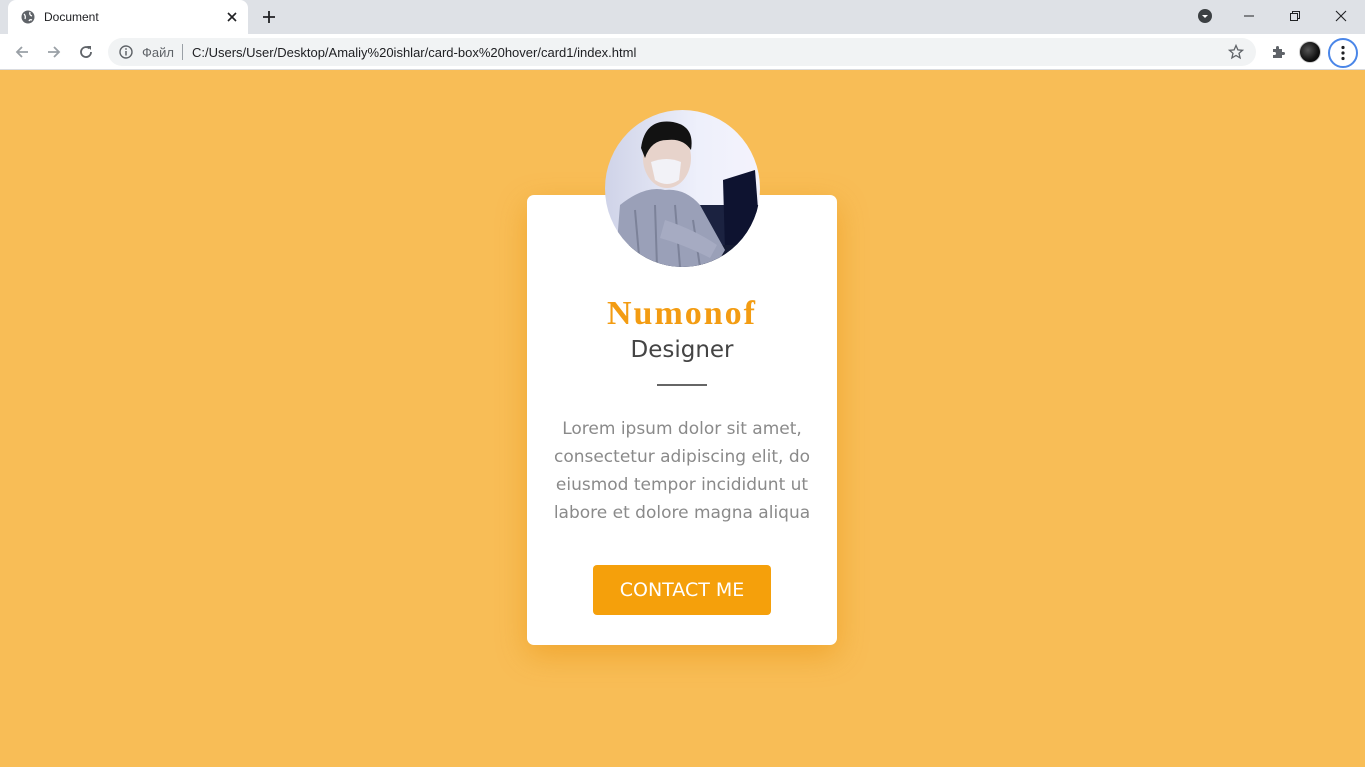 The image size is (1365, 767). I want to click on tab-search-button, so click(1205, 16).